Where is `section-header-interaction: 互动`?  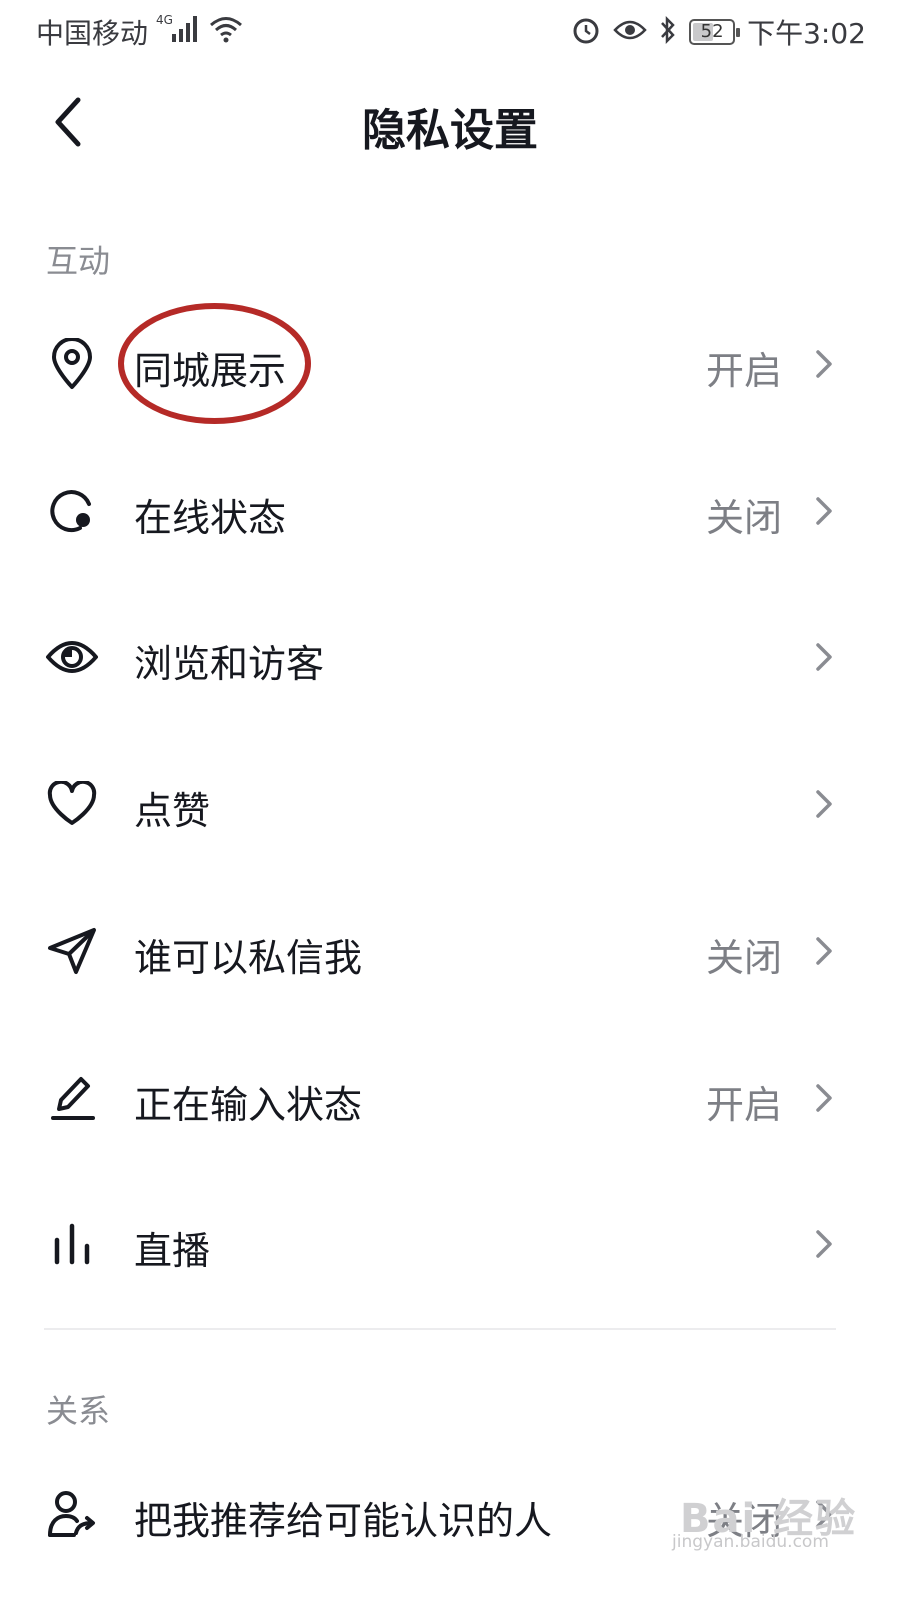
section-header-interaction: 互动 is located at coordinates (78, 261).